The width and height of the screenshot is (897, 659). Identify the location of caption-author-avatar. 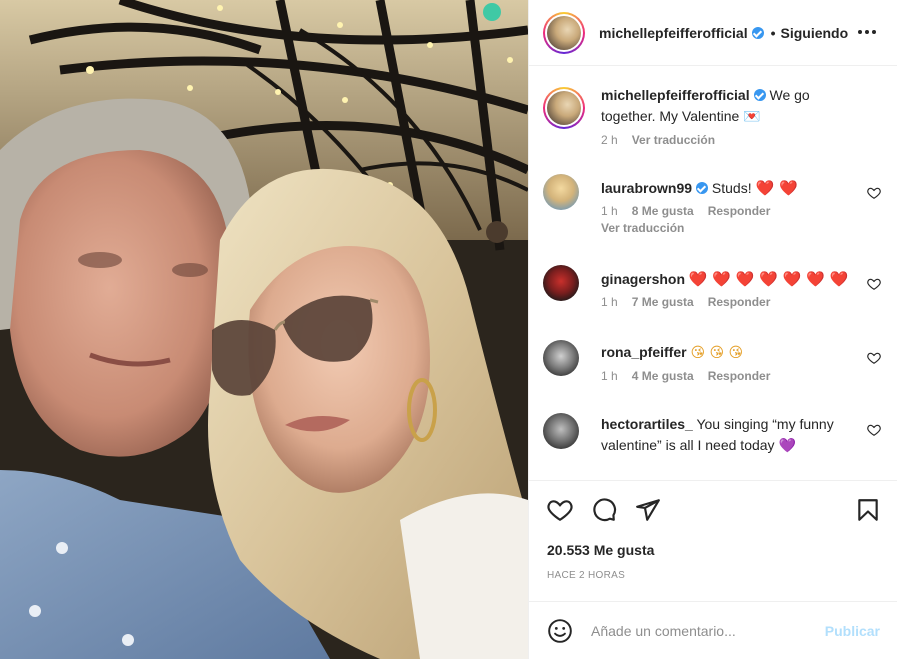
(564, 108).